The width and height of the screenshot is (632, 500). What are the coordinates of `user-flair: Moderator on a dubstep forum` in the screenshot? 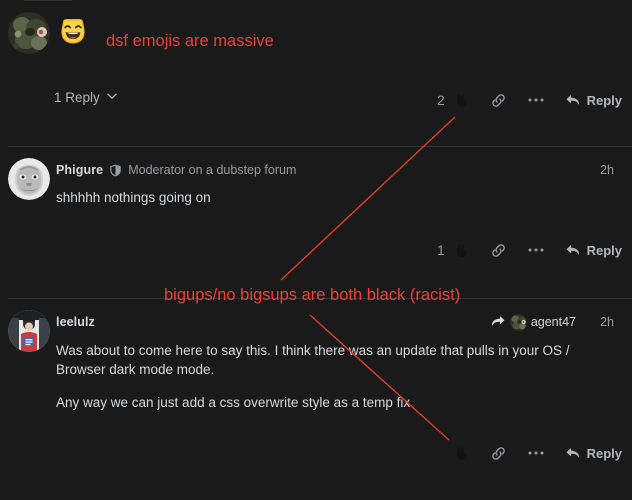 It's located at (212, 170).